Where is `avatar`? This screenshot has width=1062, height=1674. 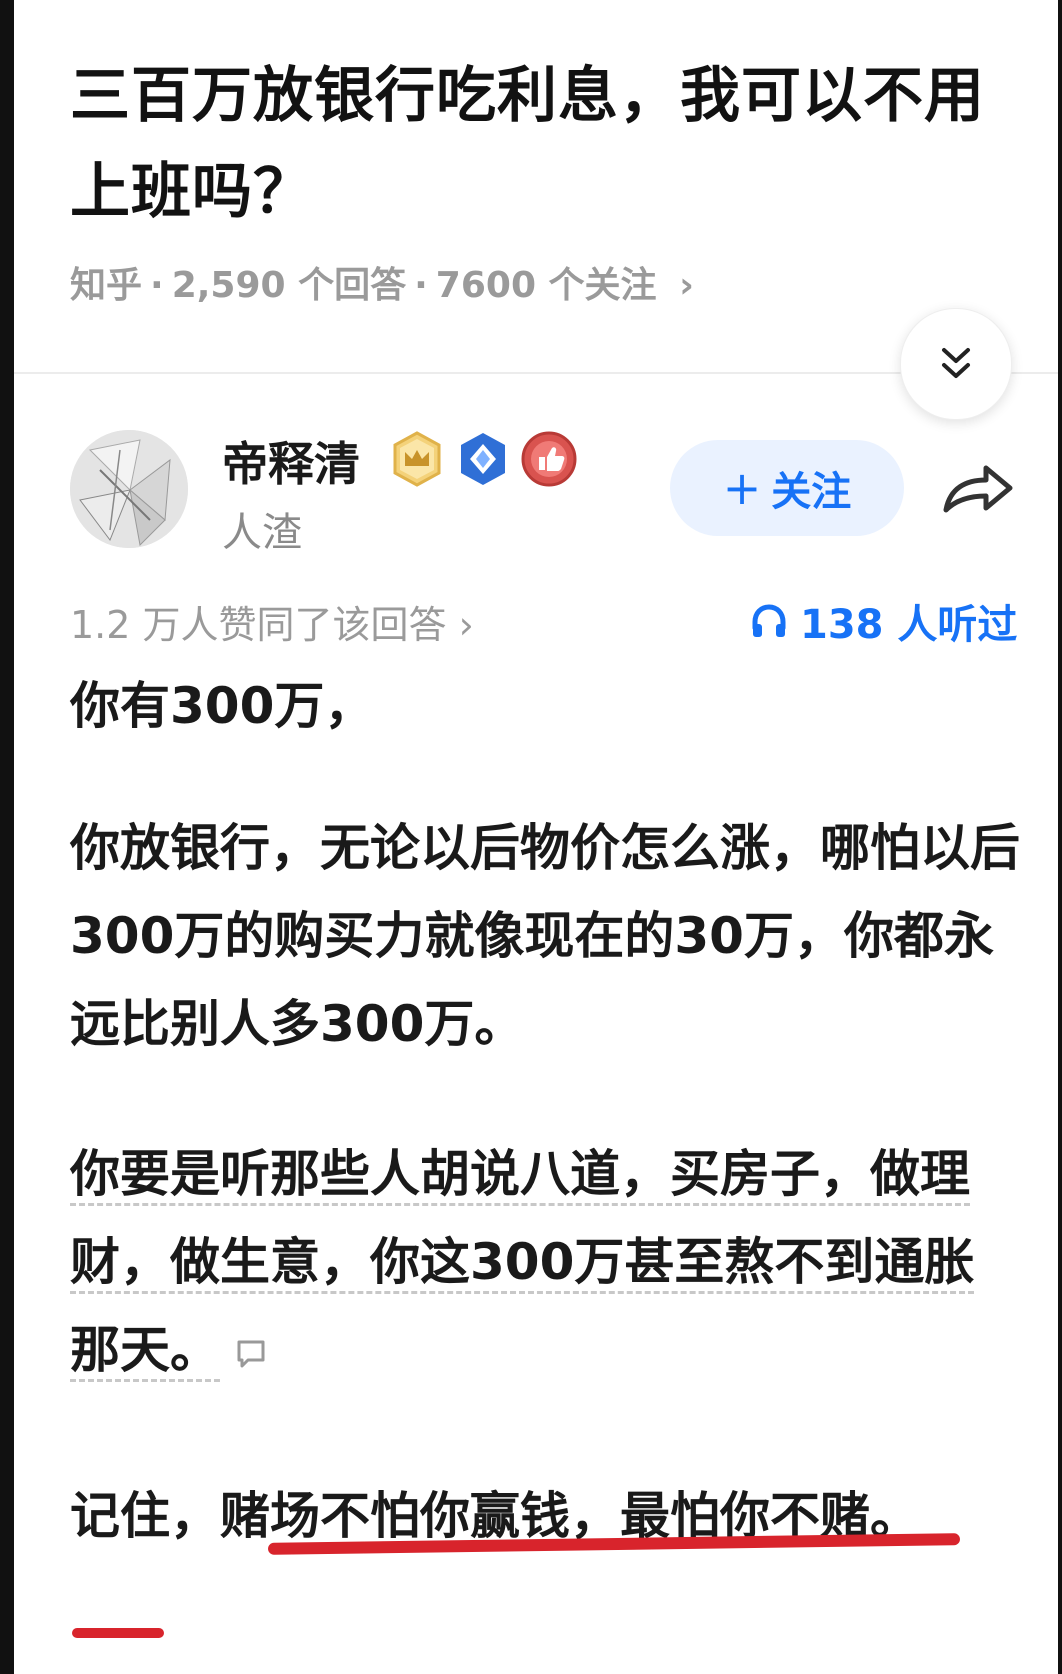
avatar is located at coordinates (129, 489).